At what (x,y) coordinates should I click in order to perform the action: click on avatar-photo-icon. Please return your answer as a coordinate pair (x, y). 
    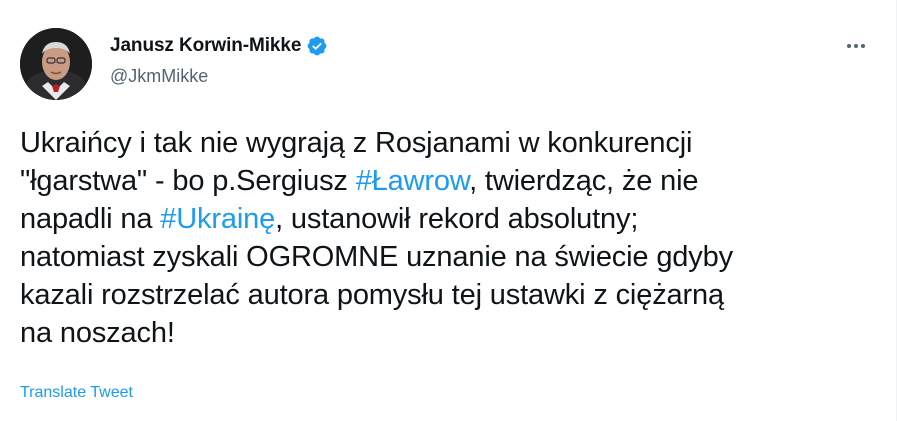
    Looking at the image, I should click on (56, 64).